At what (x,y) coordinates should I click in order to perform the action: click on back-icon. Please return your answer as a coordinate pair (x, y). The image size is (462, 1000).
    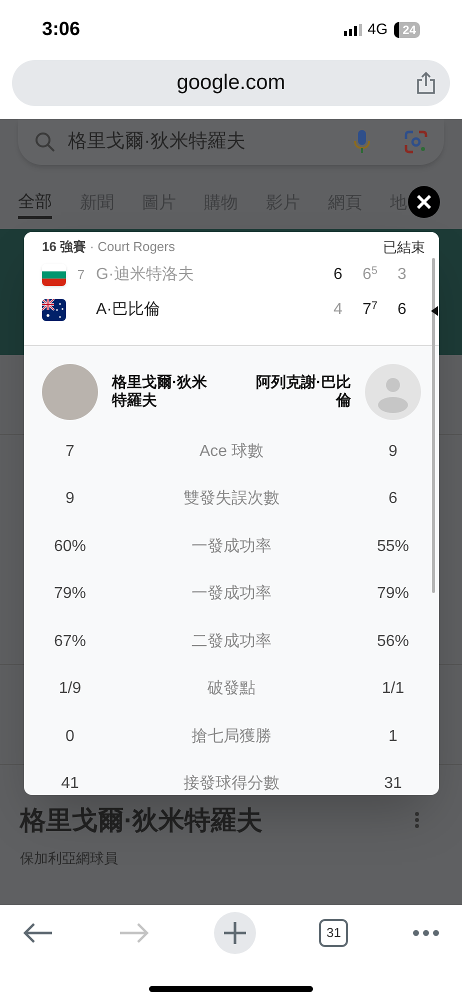
    Looking at the image, I should click on (38, 933).